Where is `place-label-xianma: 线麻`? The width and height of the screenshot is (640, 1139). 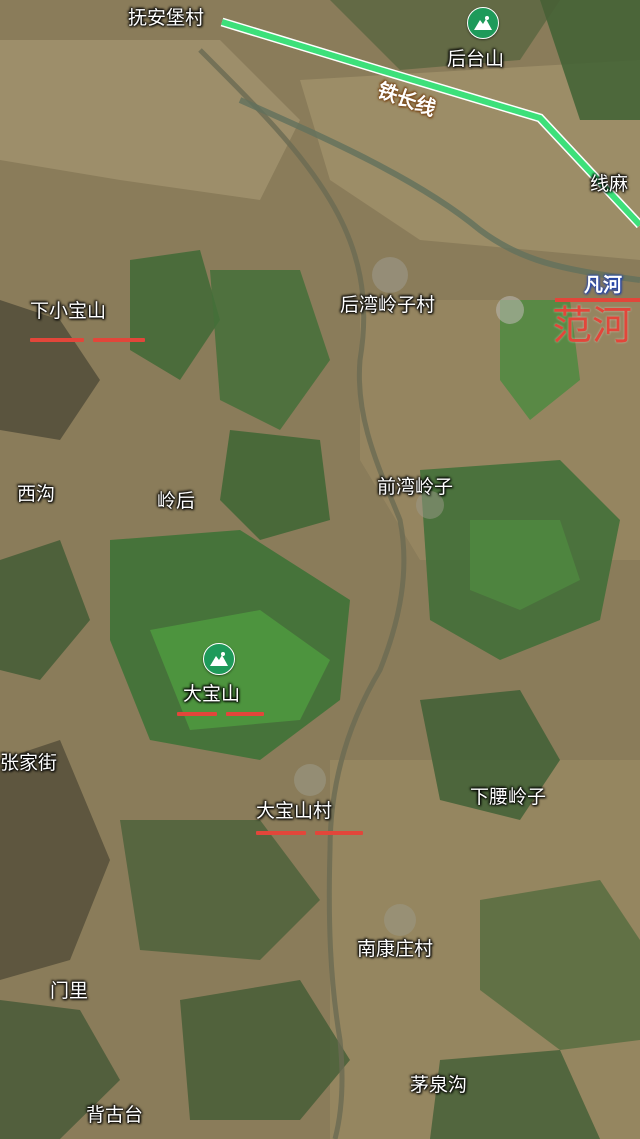 place-label-xianma: 线麻 is located at coordinates (609, 184).